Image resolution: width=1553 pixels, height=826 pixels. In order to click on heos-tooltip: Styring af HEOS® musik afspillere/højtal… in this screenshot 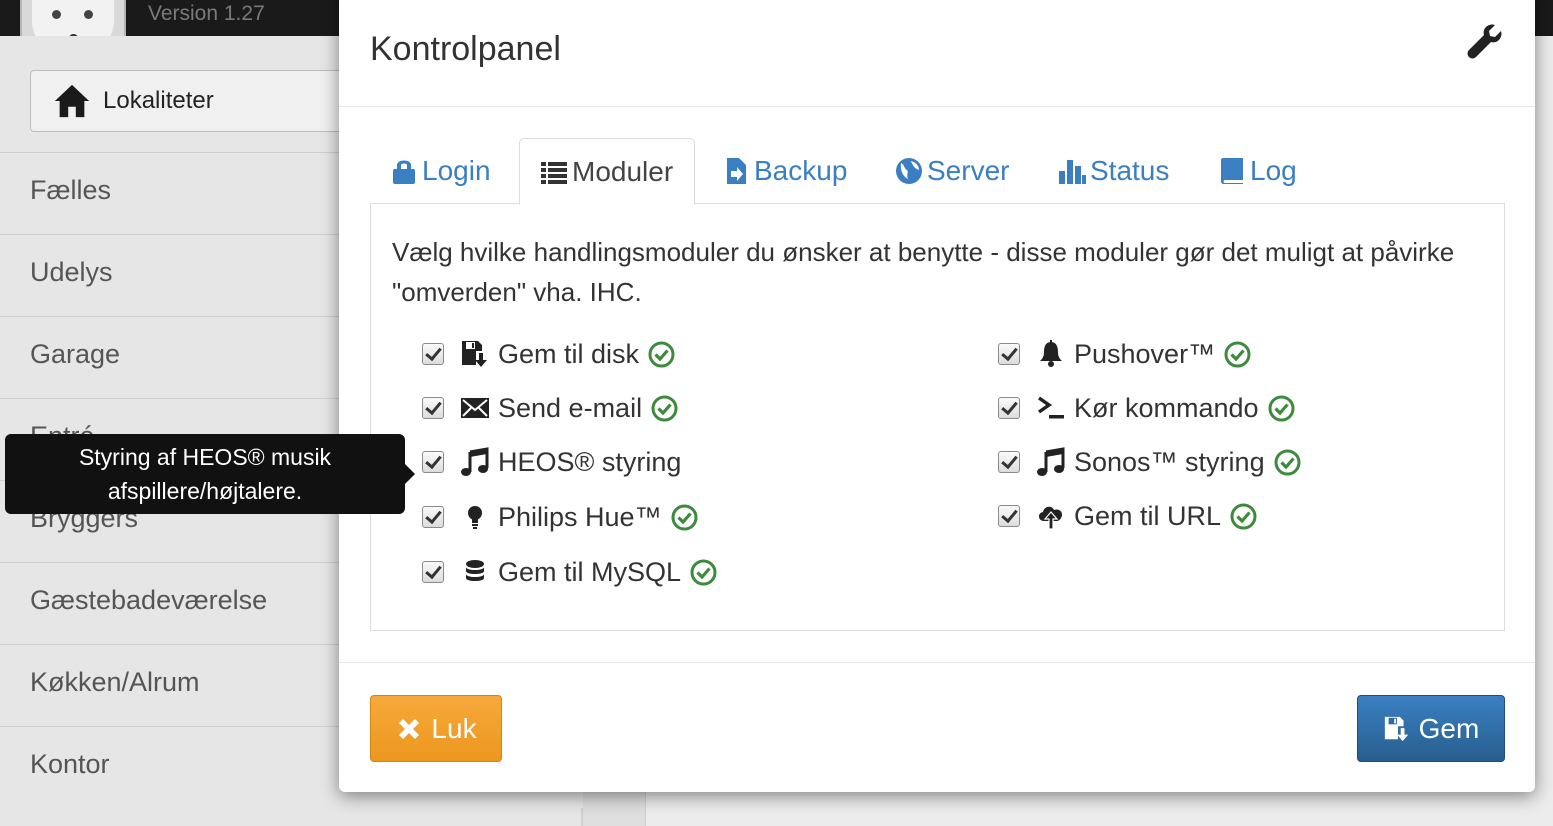, I will do `click(210, 474)`.